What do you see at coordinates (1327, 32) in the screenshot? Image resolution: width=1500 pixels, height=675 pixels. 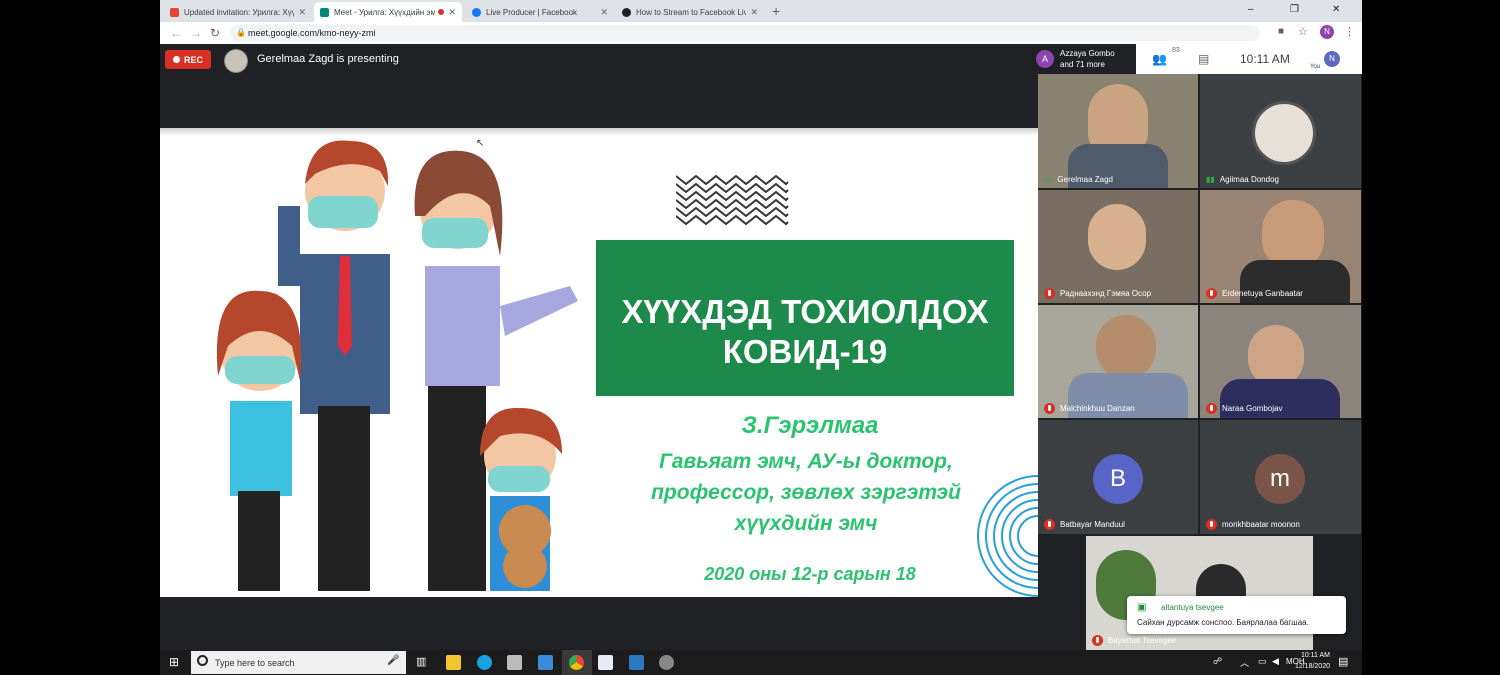 I see `profile-avatar: N` at bounding box center [1327, 32].